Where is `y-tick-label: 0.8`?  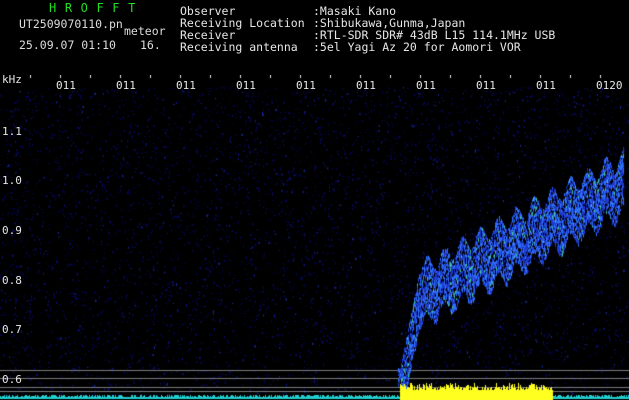 y-tick-label: 0.8 is located at coordinates (12, 280).